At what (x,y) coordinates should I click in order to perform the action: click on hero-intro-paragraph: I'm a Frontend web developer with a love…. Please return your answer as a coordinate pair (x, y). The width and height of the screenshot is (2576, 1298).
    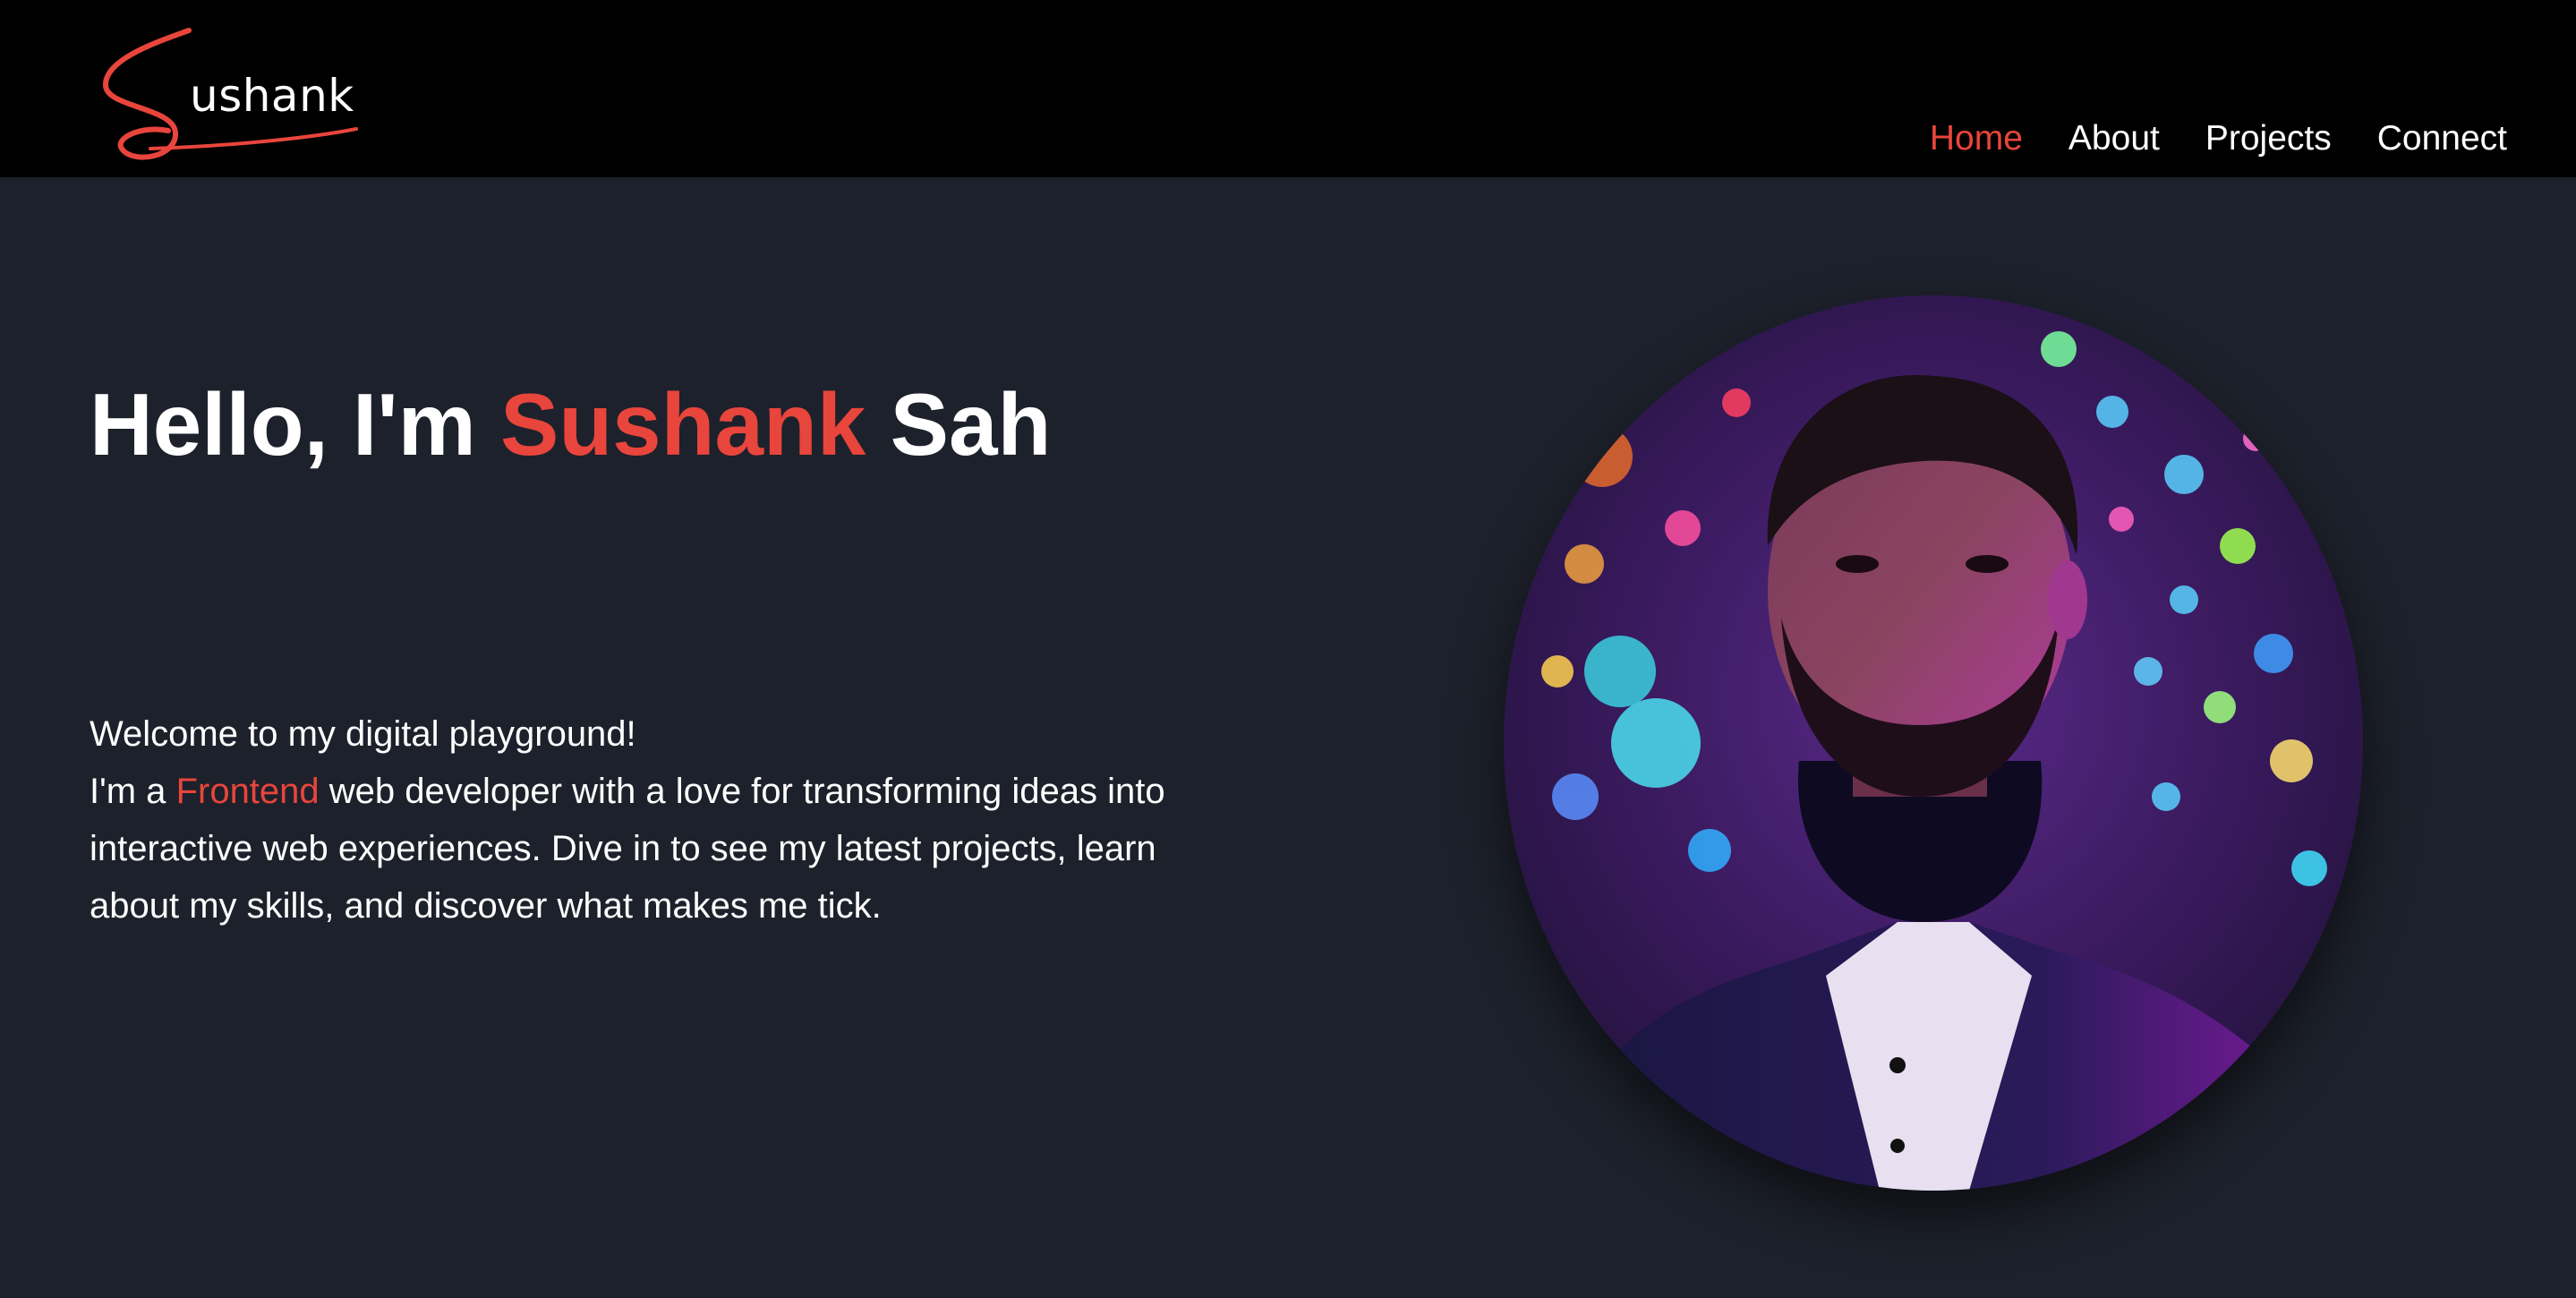
    Looking at the image, I should click on (653, 849).